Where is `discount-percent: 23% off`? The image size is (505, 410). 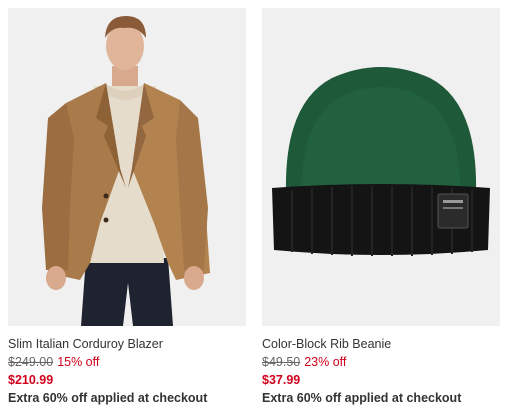 discount-percent: 23% off is located at coordinates (325, 362).